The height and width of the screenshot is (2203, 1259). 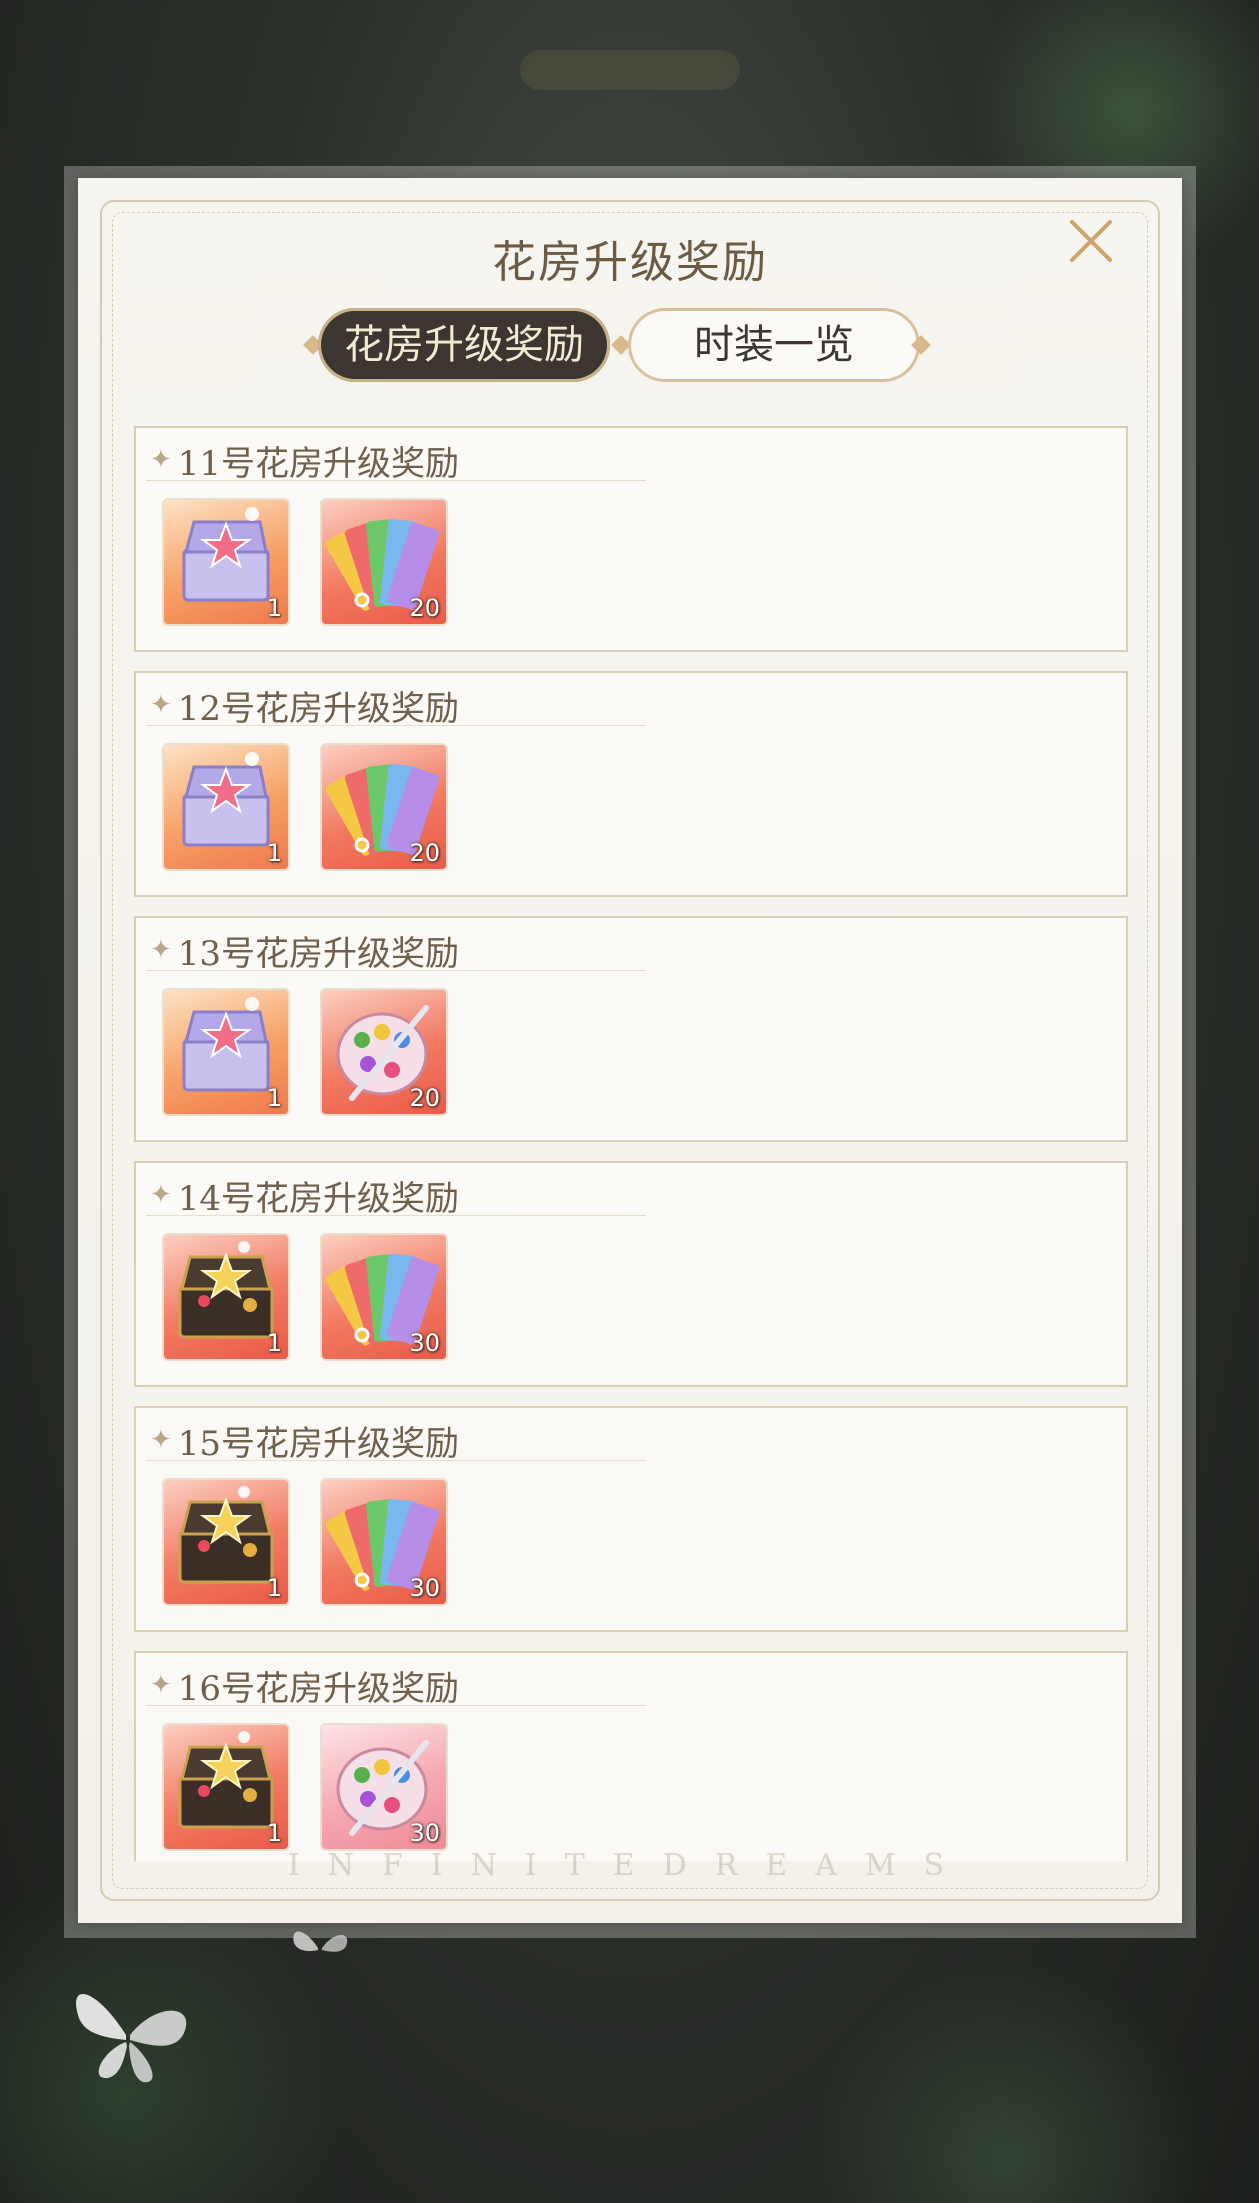 What do you see at coordinates (630, 262) in the screenshot?
I see `dialog-title: 花房升级奖励` at bounding box center [630, 262].